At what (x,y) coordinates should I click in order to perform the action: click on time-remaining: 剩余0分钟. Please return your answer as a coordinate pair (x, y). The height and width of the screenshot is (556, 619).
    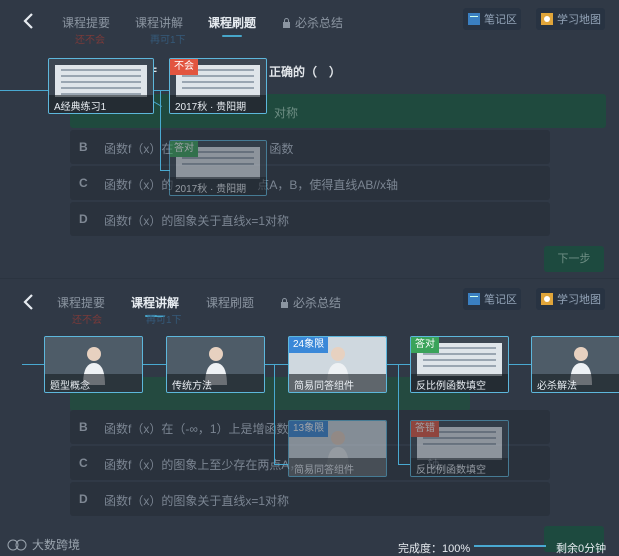
    Looking at the image, I should click on (581, 549).